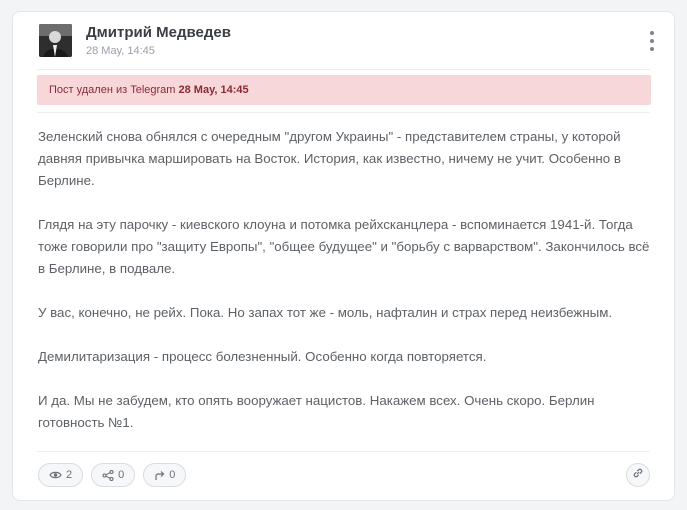 This screenshot has width=687, height=510. Describe the element at coordinates (55, 475) in the screenshot. I see `eye-icon` at that location.